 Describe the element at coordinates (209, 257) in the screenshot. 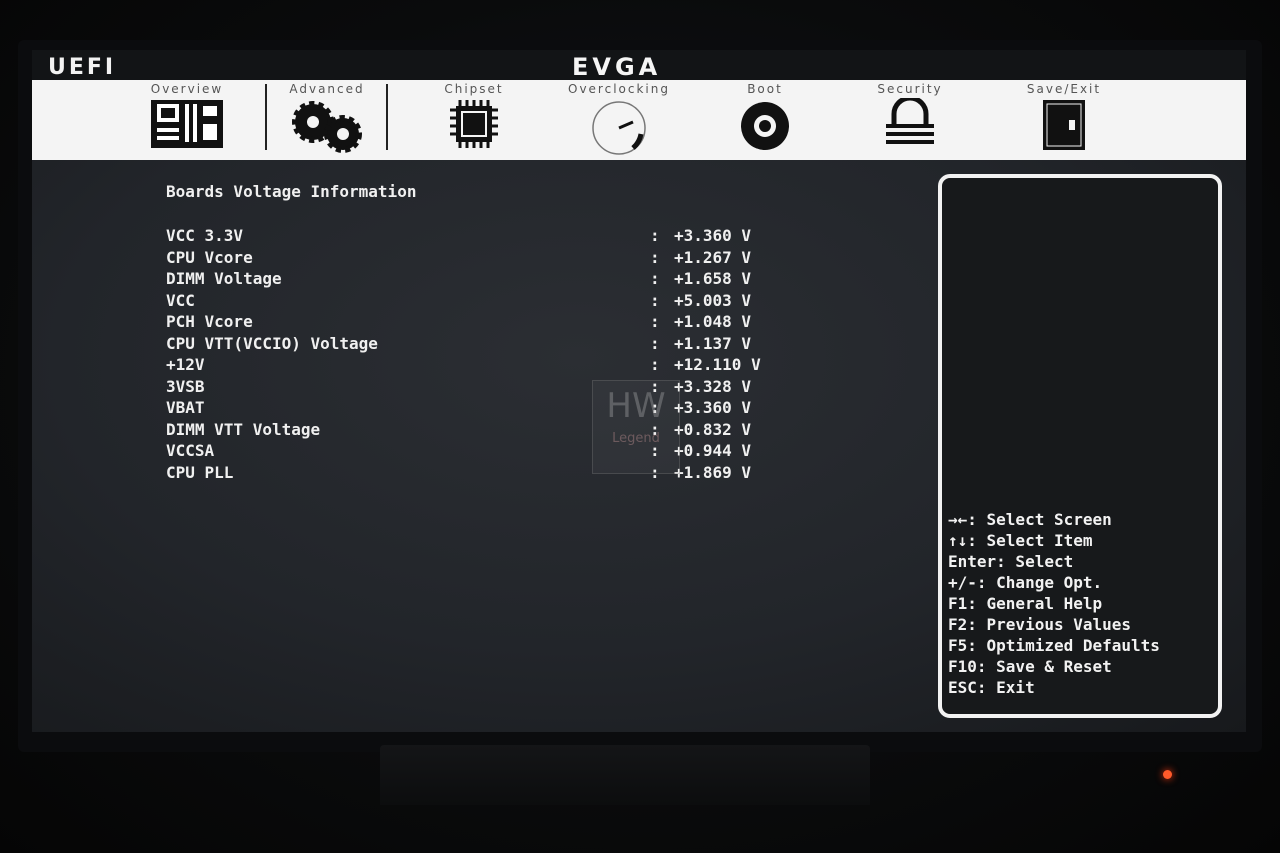

I see `row-label: CPU Vcore` at that location.